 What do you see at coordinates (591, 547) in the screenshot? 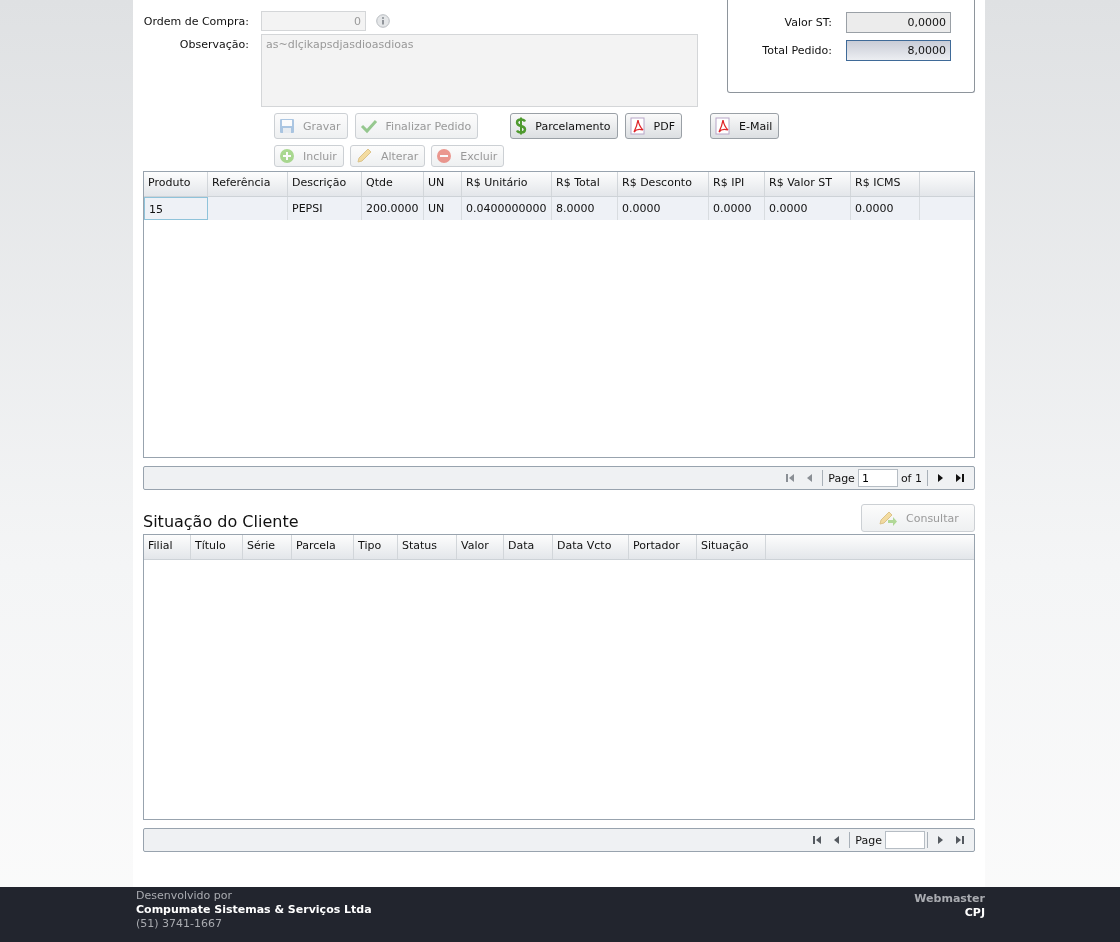
I see `column-header: Data Vcto` at bounding box center [591, 547].